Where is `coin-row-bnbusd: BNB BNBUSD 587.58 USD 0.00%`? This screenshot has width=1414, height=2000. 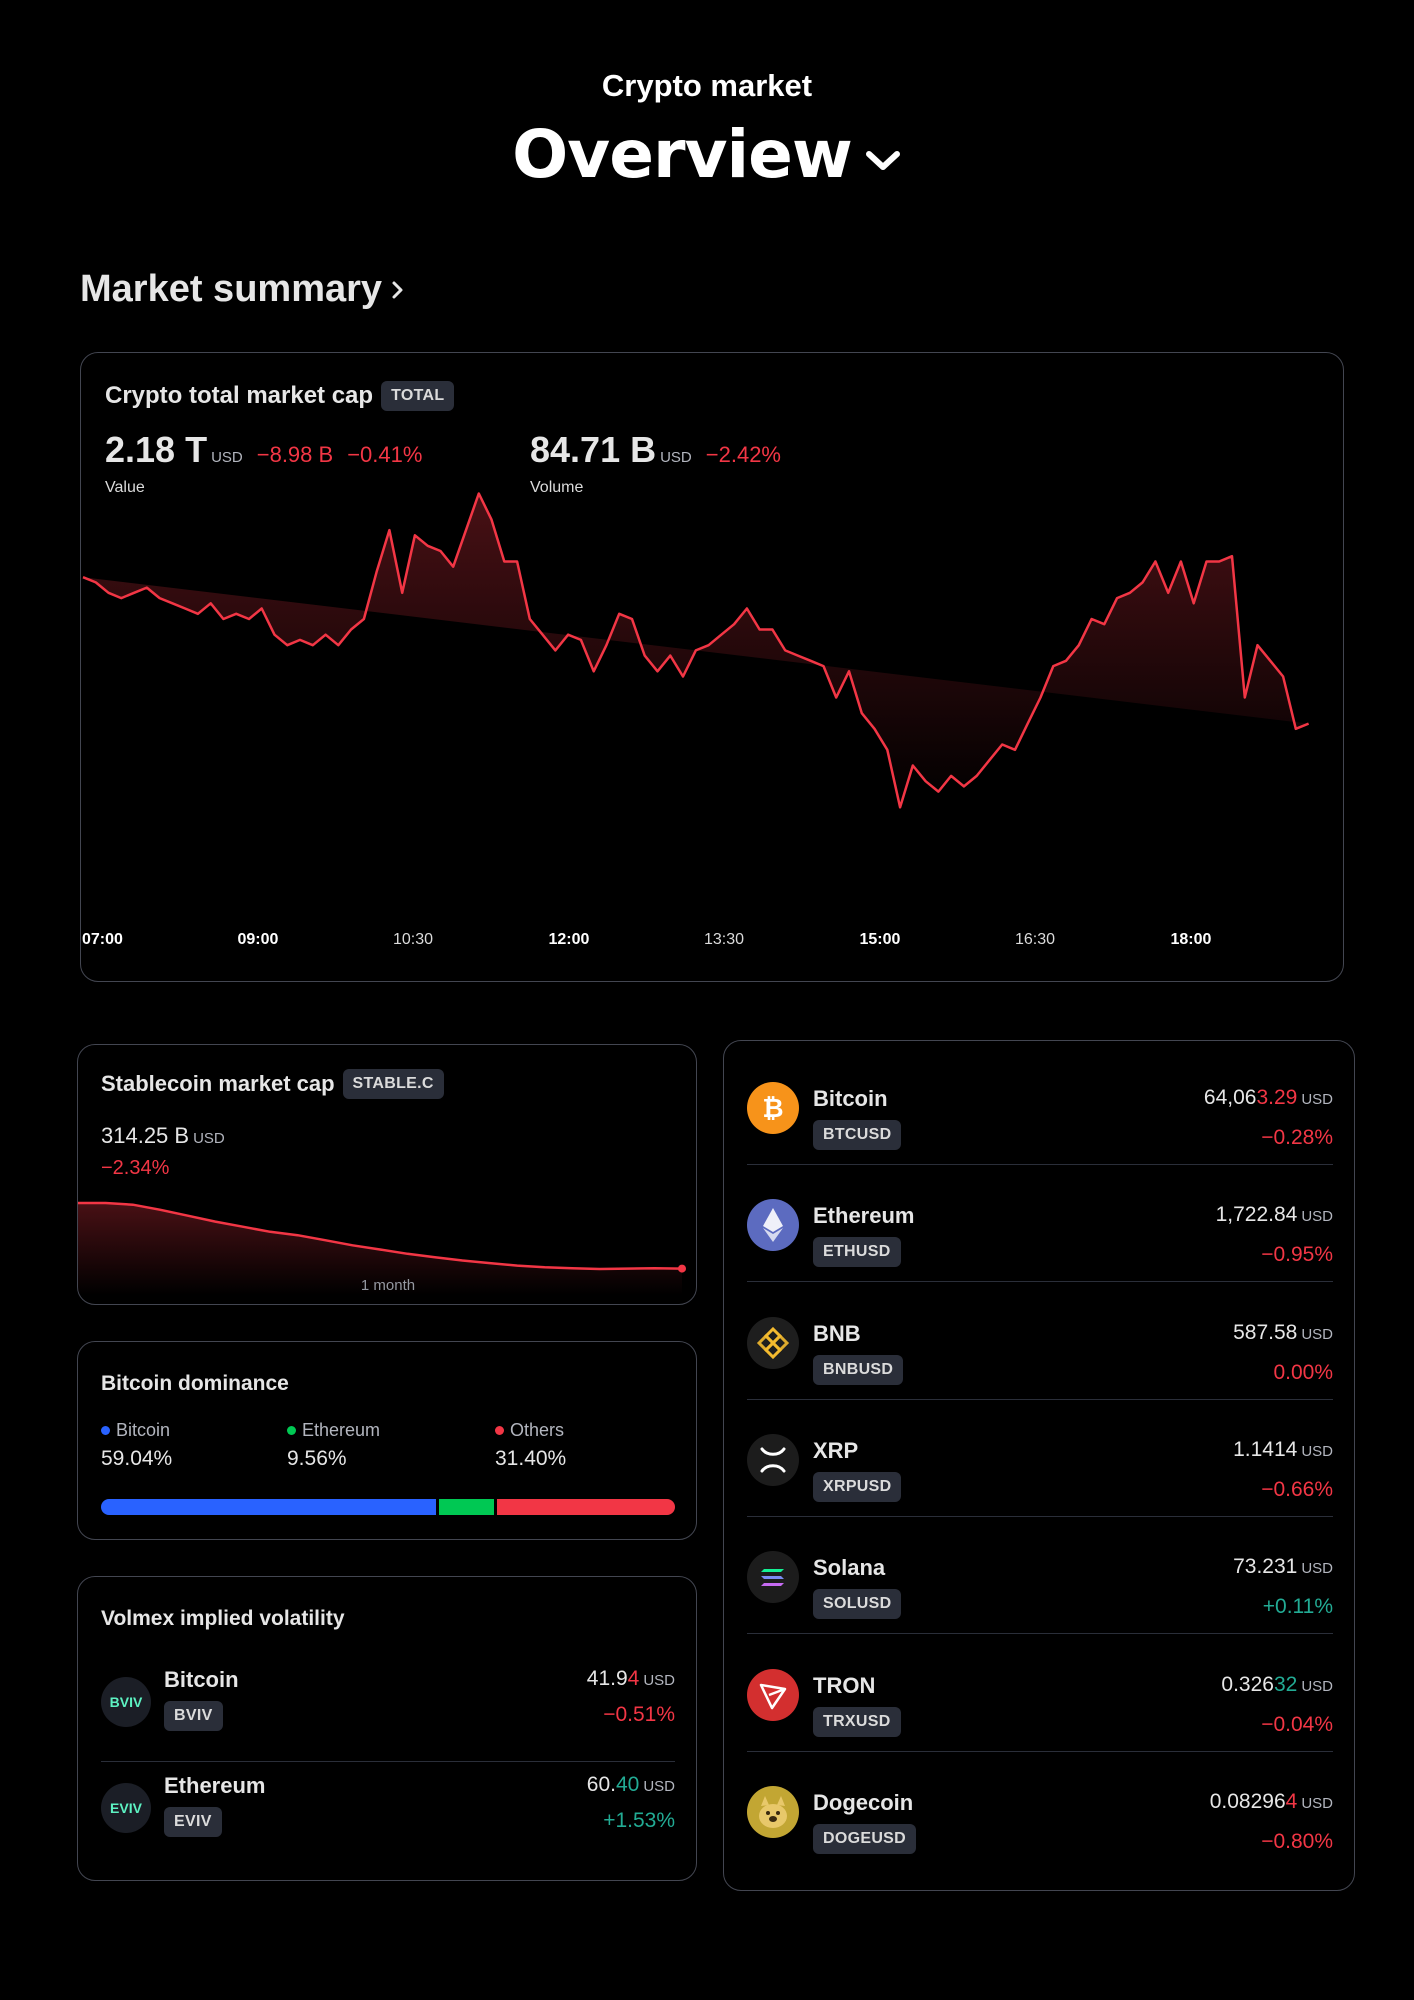 coin-row-bnbusd: BNB BNBUSD 587.58 USD 0.00% is located at coordinates (1040, 1341).